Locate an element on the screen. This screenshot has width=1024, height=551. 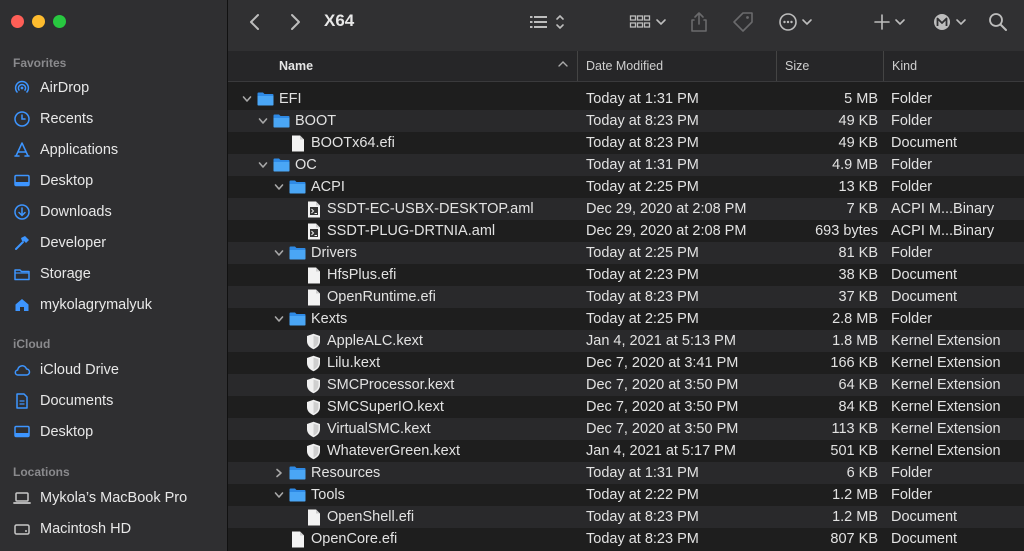
file-date-modified: Dec 7, 2020 at 3:50 PM is located at coordinates (662, 385).